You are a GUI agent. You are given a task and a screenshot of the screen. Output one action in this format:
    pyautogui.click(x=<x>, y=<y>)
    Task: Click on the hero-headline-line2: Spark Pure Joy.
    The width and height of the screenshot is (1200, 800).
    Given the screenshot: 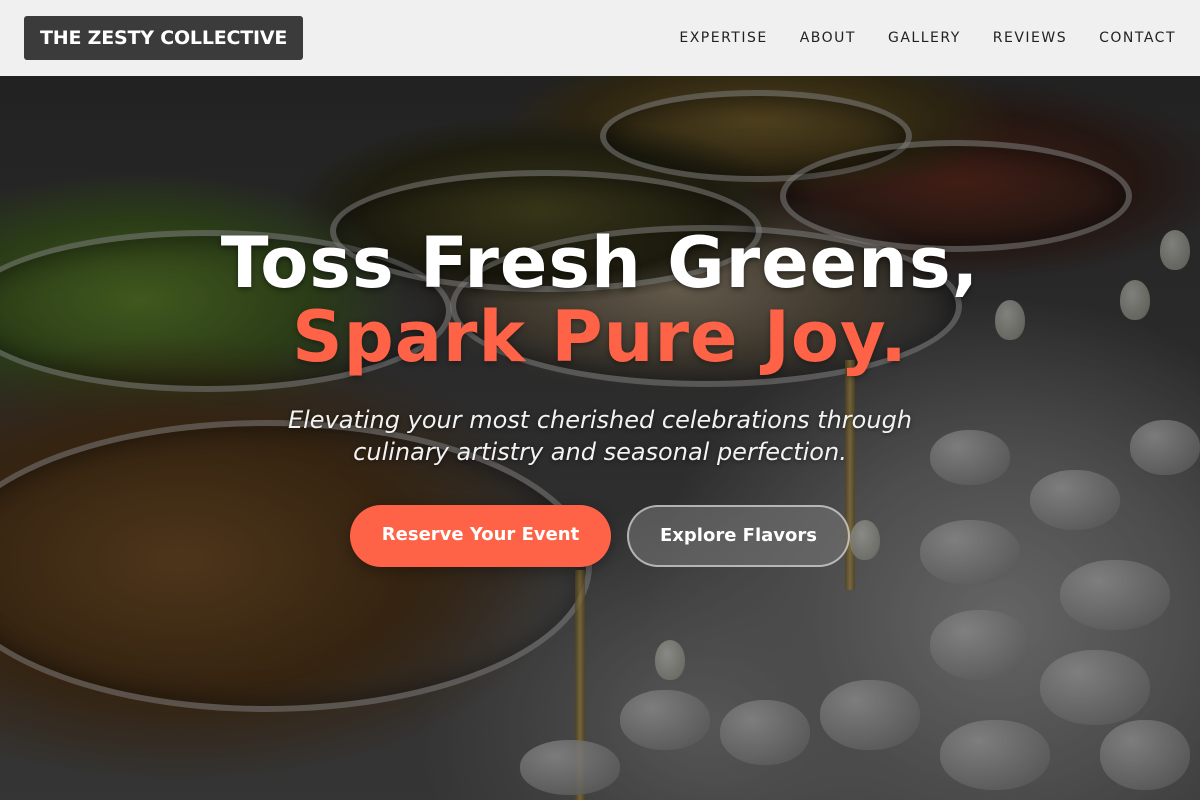 What is the action you would take?
    pyautogui.click(x=600, y=337)
    